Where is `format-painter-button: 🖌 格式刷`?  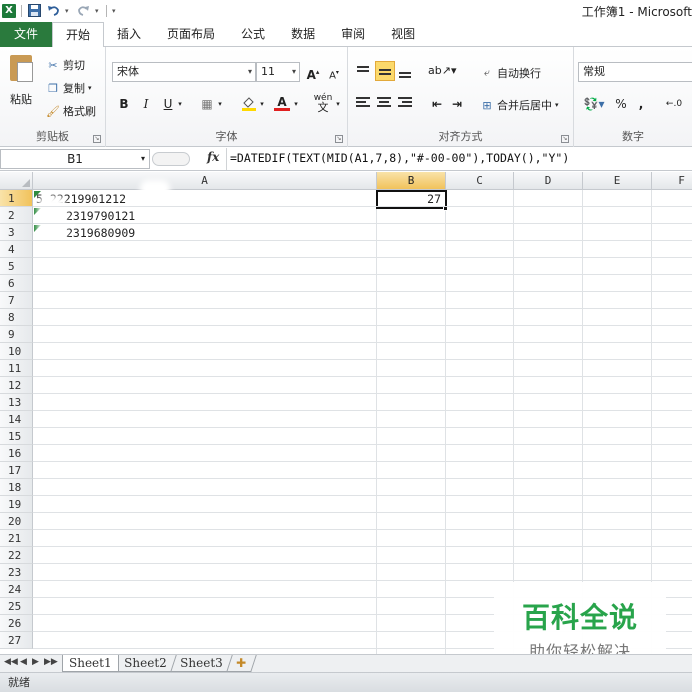 format-painter-button: 🖌 格式刷 is located at coordinates (71, 111).